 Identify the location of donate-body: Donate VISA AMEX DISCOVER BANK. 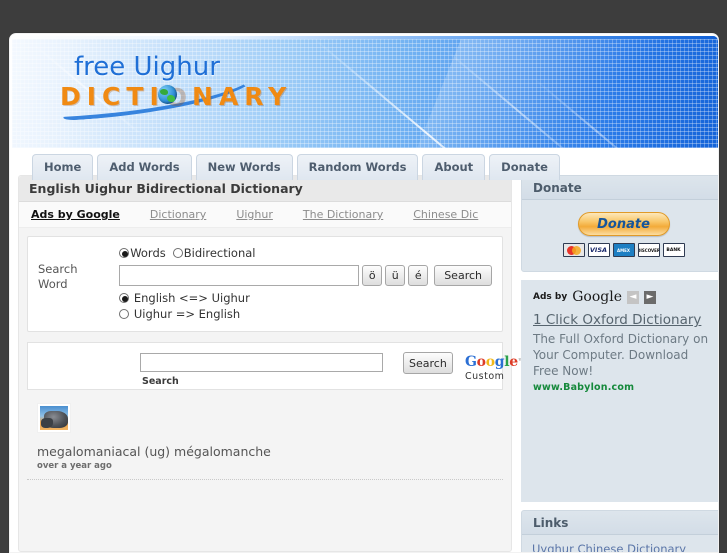
(620, 235).